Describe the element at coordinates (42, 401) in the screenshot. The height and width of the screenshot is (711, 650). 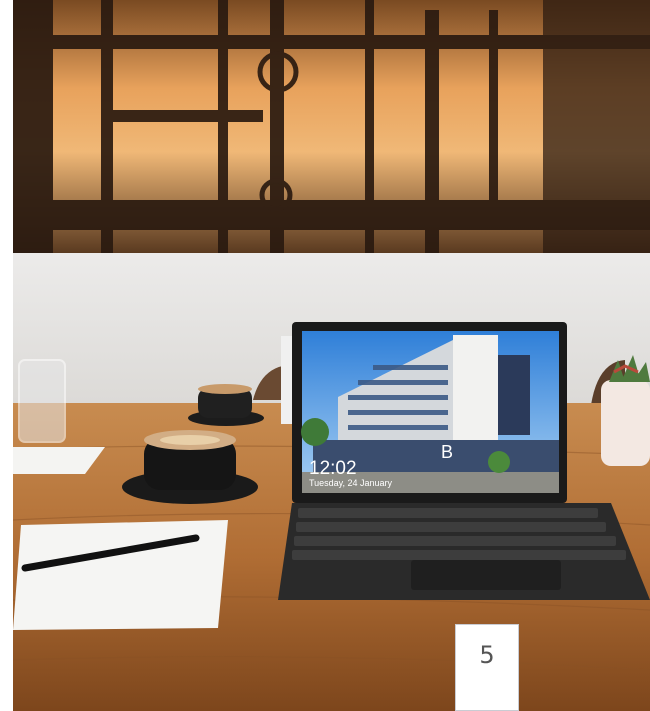
I see `water-glass` at that location.